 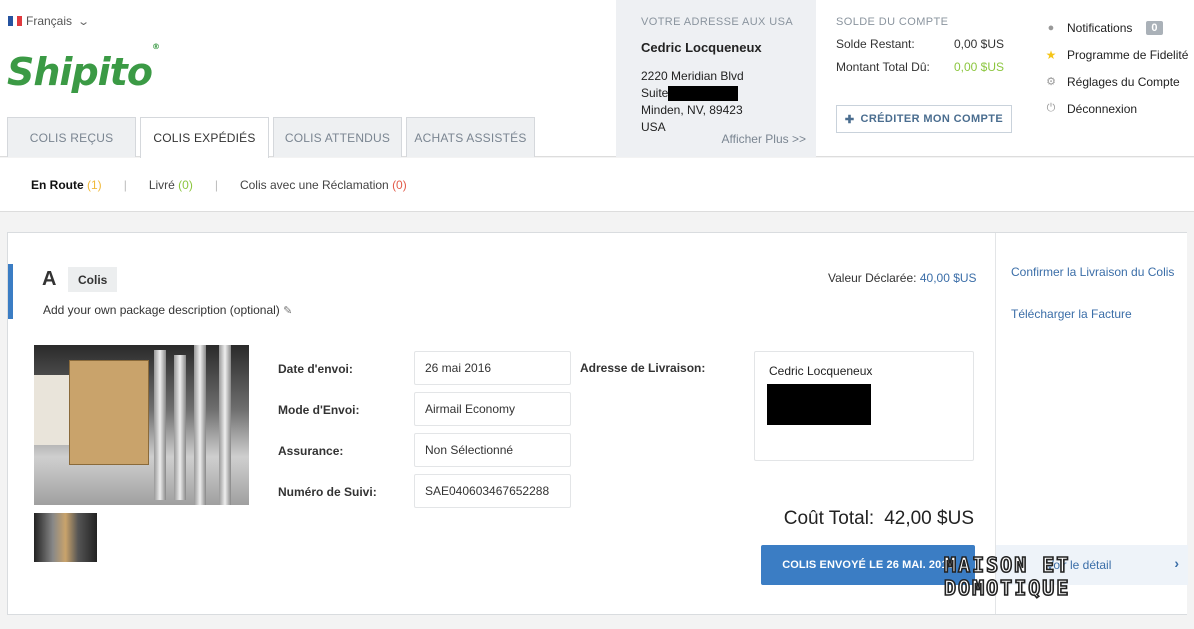 I want to click on loyalty-label: Programme de Fidelité, so click(x=1128, y=54).